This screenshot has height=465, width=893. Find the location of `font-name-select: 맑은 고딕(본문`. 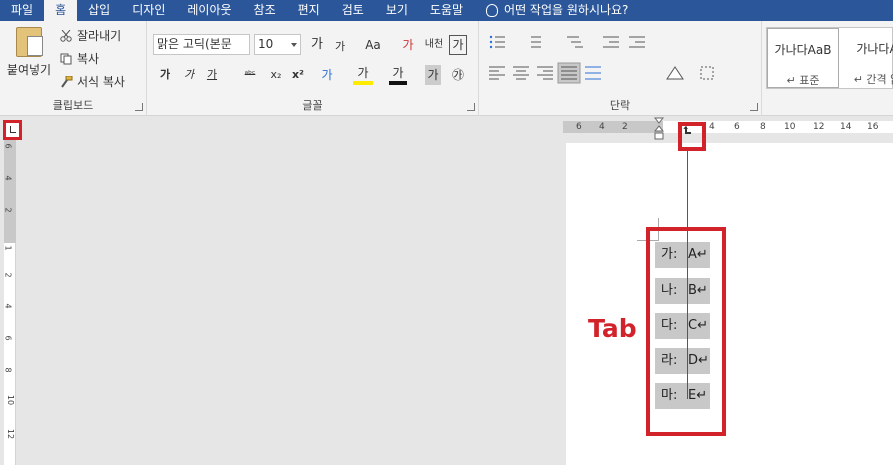

font-name-select: 맑은 고딕(본문 is located at coordinates (201, 44).